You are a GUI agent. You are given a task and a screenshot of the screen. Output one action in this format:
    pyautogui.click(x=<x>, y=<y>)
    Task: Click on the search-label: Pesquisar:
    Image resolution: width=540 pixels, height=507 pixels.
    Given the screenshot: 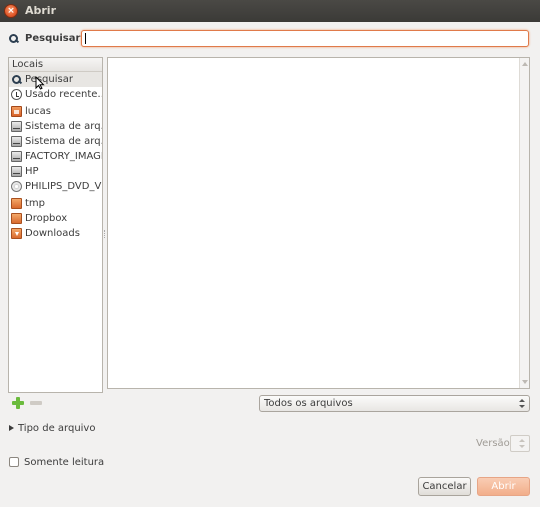 What is the action you would take?
    pyautogui.click(x=55, y=38)
    